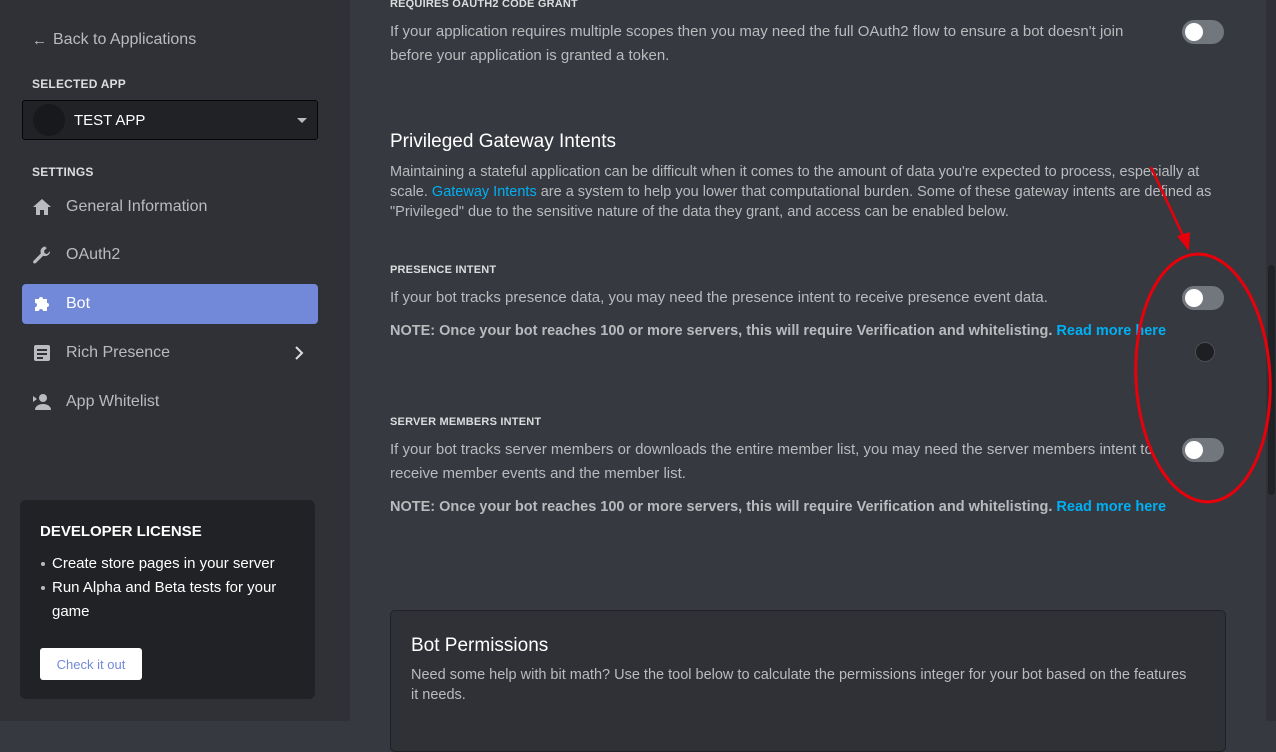 This screenshot has width=1276, height=752. I want to click on server-members-intent-toggle, so click(1203, 450).